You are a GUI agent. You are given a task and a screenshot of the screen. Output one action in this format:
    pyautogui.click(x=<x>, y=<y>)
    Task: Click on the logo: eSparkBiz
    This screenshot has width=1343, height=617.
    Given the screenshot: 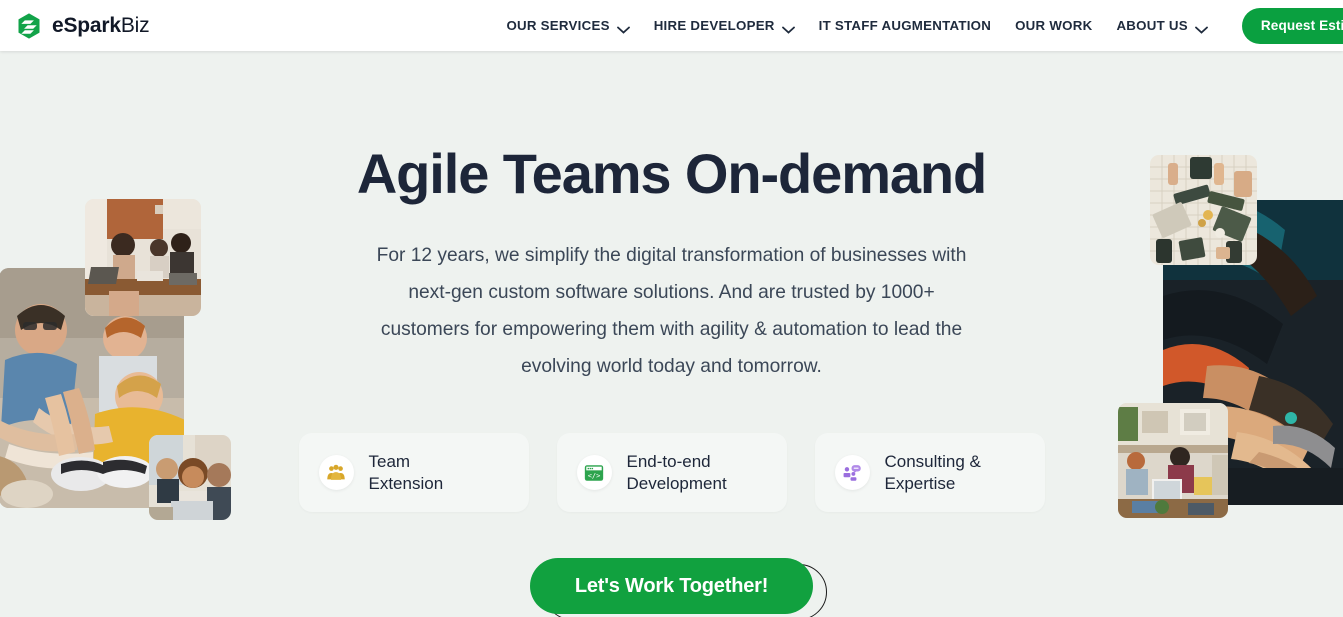 What is the action you would take?
    pyautogui.click(x=82, y=26)
    